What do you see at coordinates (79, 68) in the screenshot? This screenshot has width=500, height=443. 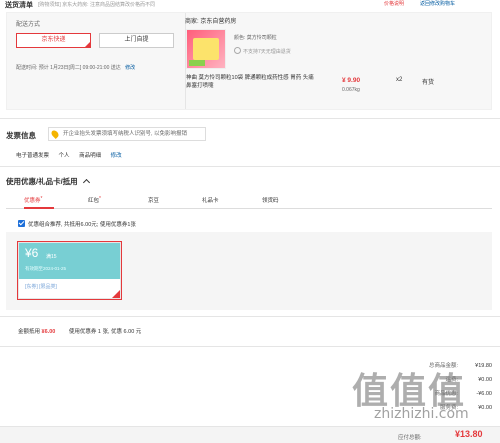 I see `delivery-time-value: 预计 1月23日[周二] 09:00-21:00 送达` at bounding box center [79, 68].